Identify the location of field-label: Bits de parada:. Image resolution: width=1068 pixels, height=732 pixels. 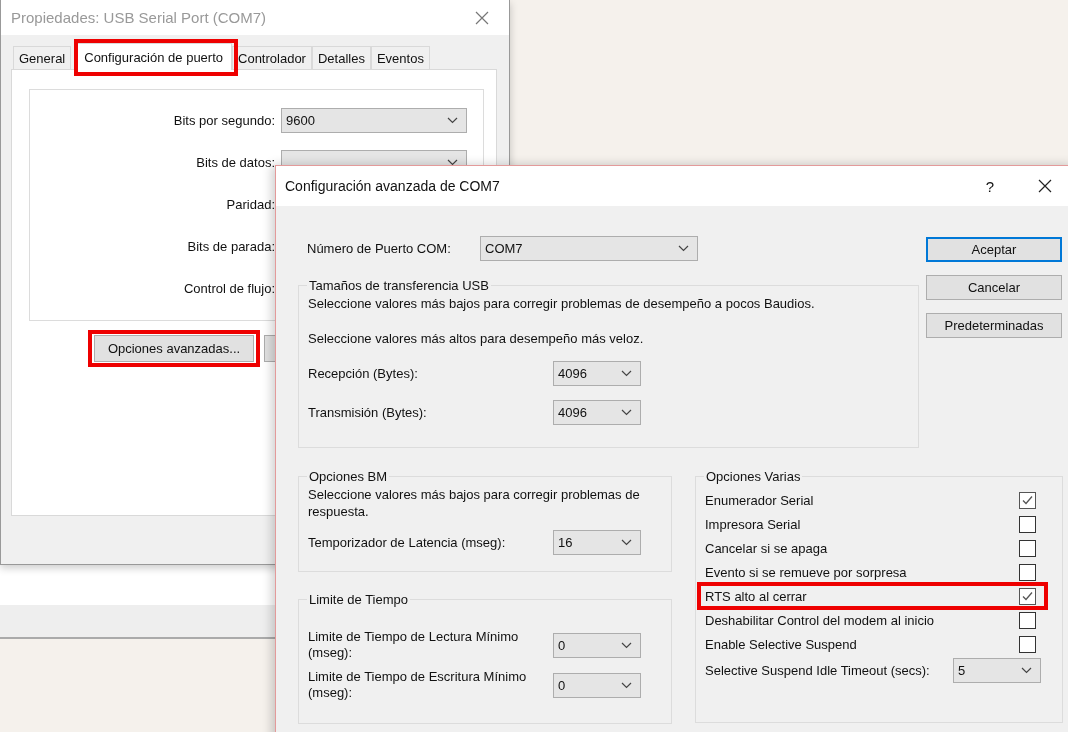
(231, 246).